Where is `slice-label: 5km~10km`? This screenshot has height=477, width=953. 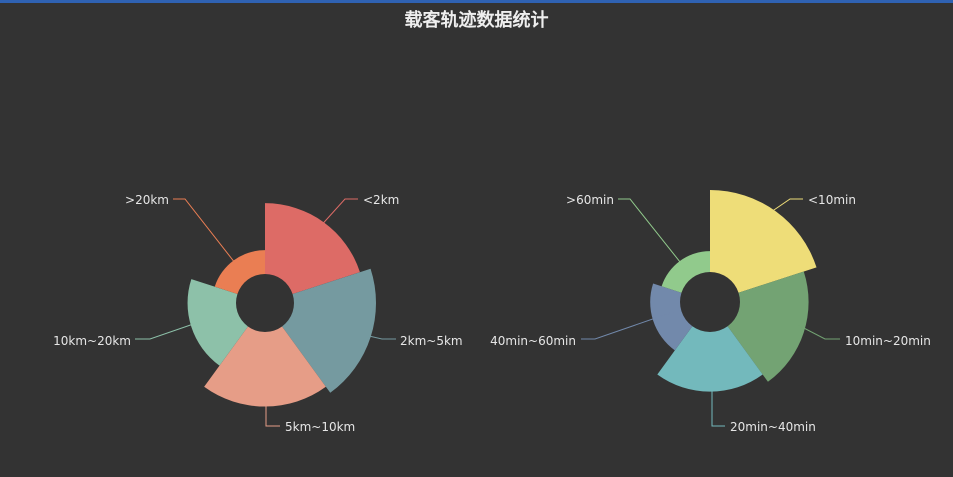
slice-label: 5km~10km is located at coordinates (320, 427).